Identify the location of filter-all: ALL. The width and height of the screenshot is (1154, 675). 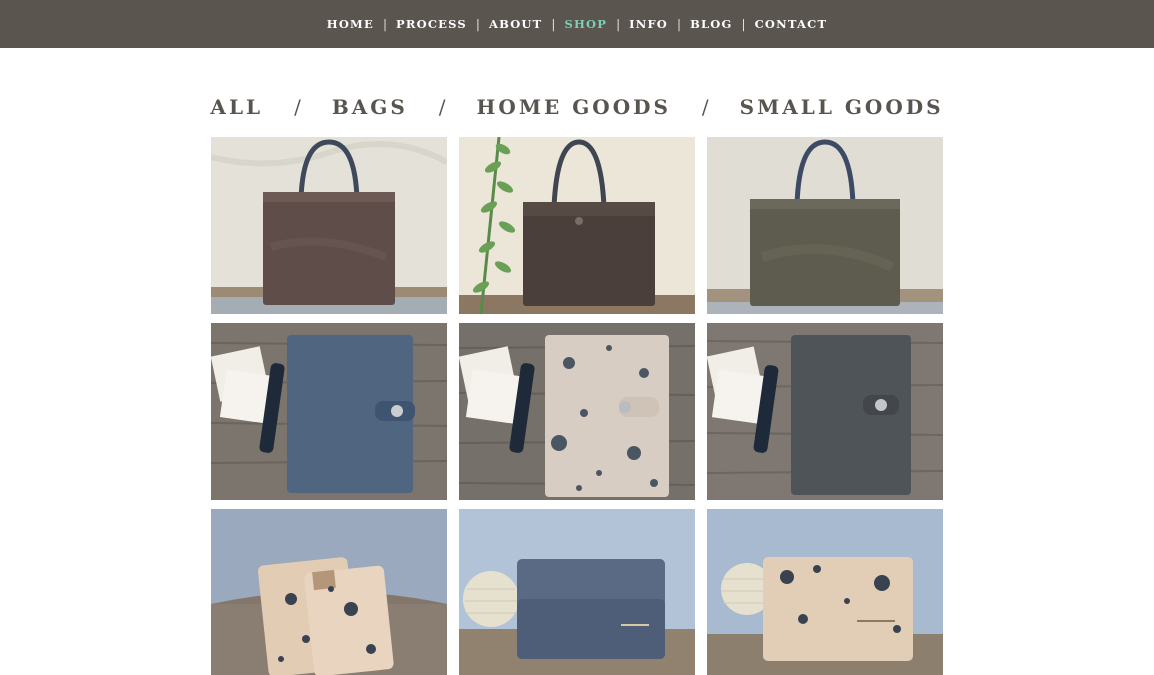
(236, 107).